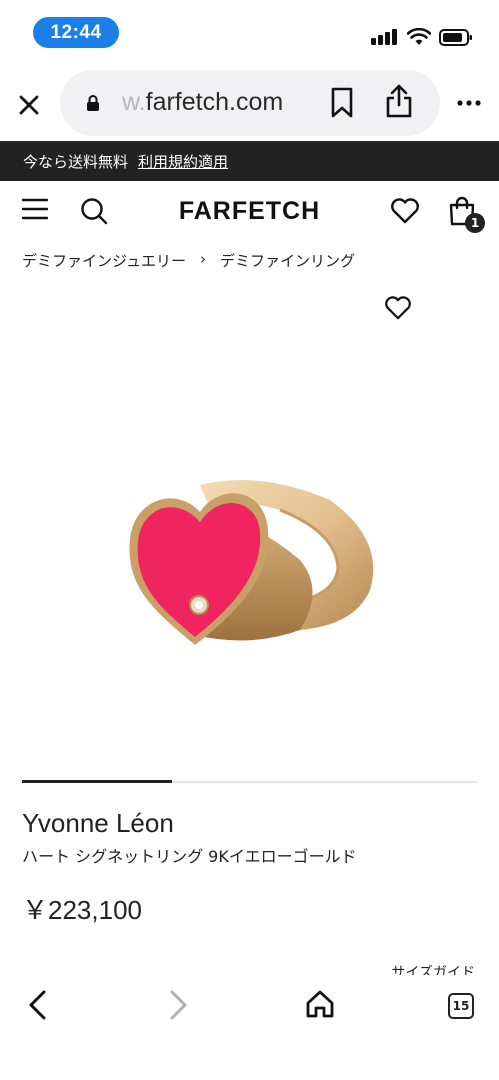  I want to click on url-domain: farfetch.com, so click(214, 102).